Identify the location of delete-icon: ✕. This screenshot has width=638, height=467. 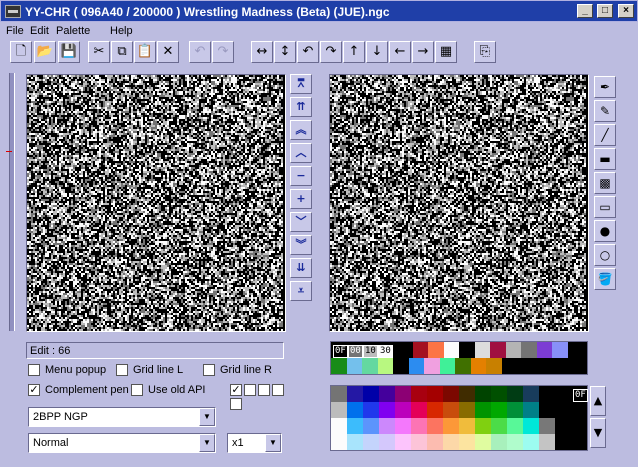
(168, 52).